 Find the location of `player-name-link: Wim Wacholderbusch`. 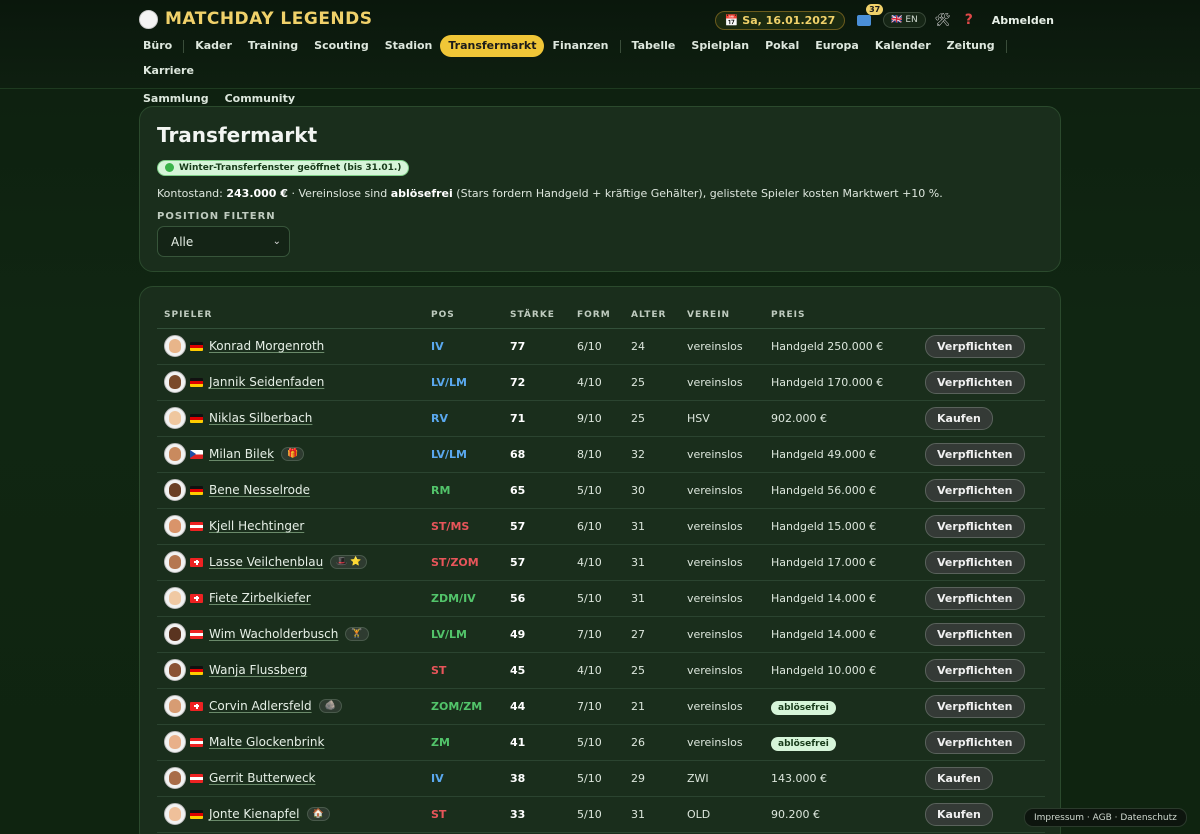

player-name-link: Wim Wacholderbusch is located at coordinates (273, 634).